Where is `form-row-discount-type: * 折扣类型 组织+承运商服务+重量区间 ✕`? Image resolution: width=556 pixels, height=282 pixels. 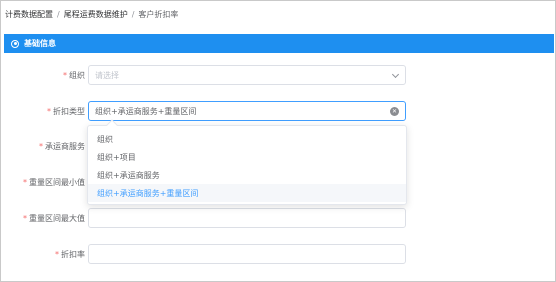 form-row-discount-type: * 折扣类型 组织+承运商服务+重量区间 ✕ is located at coordinates (278, 111).